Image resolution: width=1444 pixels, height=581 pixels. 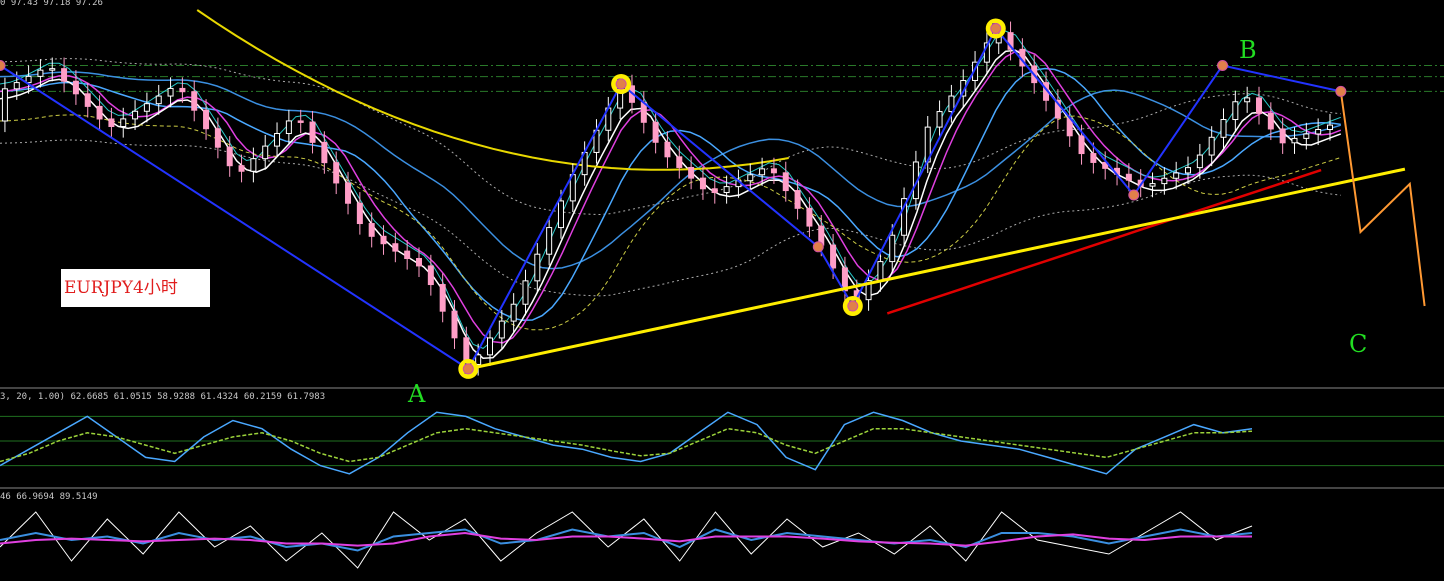 What do you see at coordinates (417, 394) in the screenshot?
I see `wave-label-a: A` at bounding box center [417, 394].